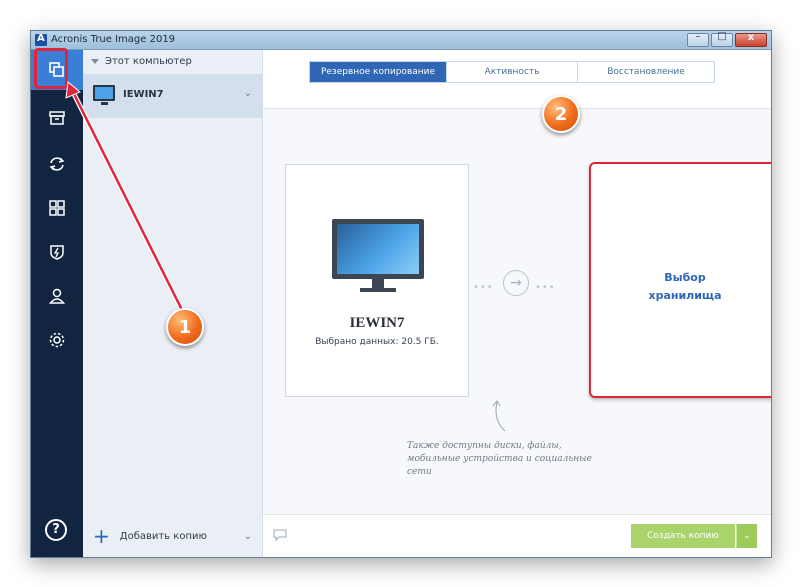 The image size is (800, 587). What do you see at coordinates (101, 536) in the screenshot?
I see `plus-icon: +` at bounding box center [101, 536].